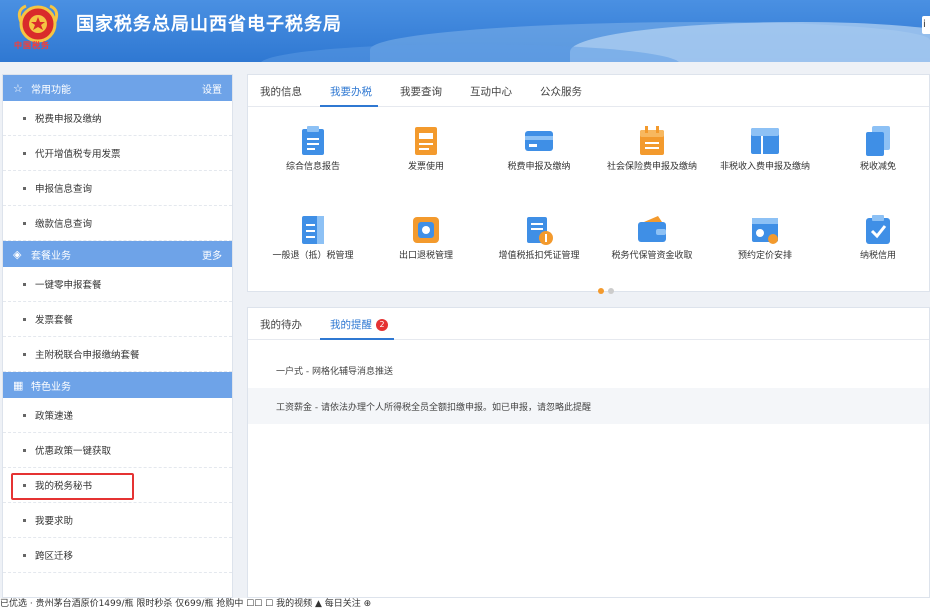 Image resolution: width=930 pixels, height=608 pixels. What do you see at coordinates (51, 90) in the screenshot?
I see `sidebar-section-title: 常用功能` at bounding box center [51, 90].